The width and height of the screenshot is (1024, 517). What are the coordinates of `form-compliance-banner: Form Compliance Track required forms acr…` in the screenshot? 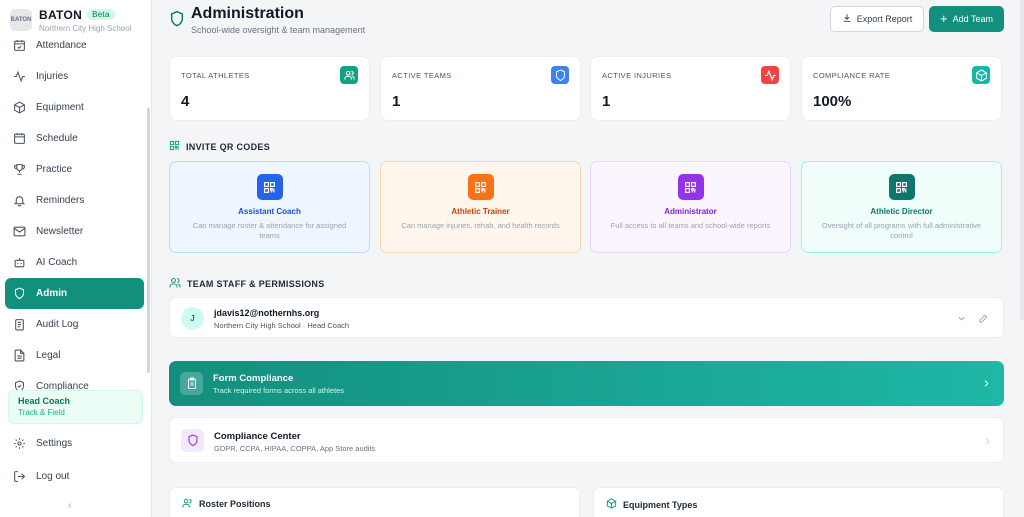 It's located at (586, 383).